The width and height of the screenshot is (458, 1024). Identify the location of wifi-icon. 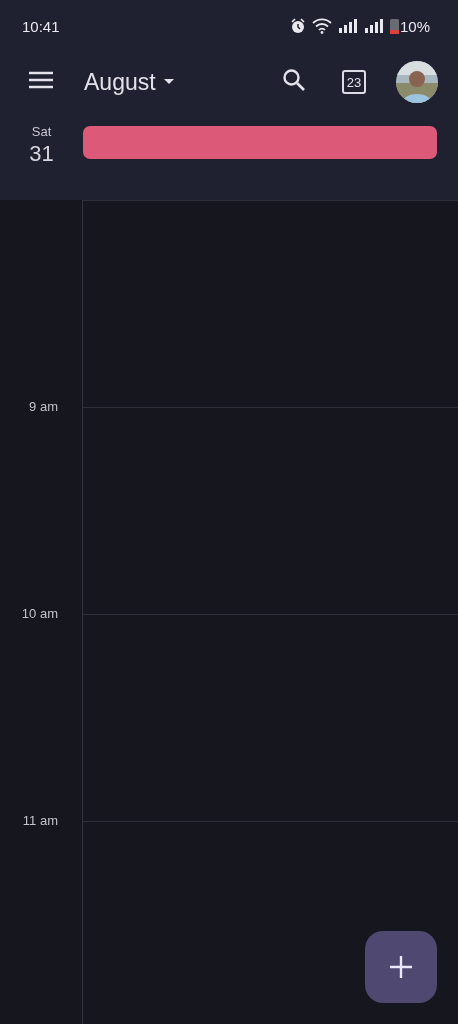
(321, 26).